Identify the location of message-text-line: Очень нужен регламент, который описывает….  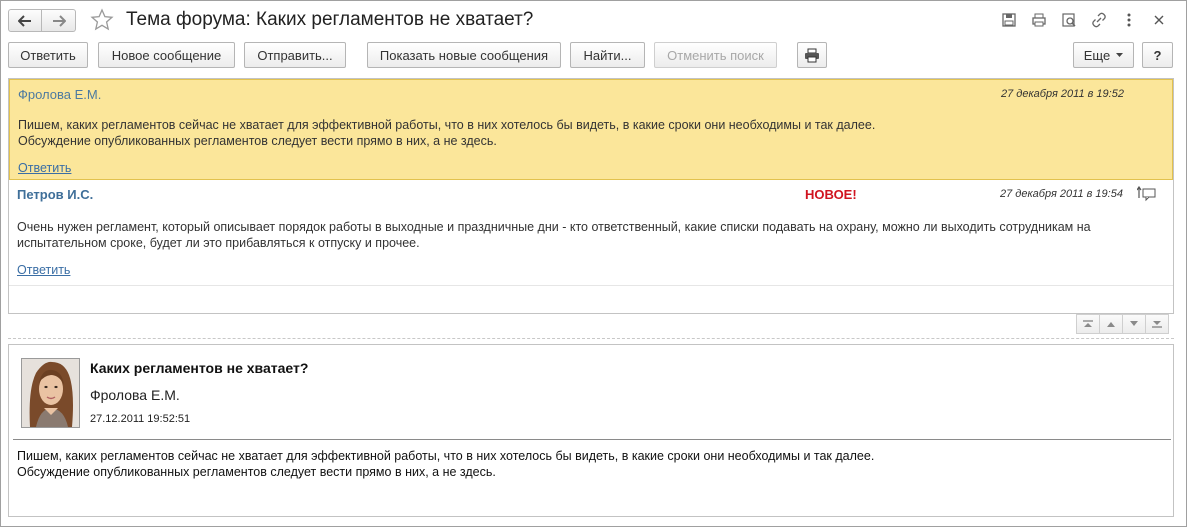
(554, 227).